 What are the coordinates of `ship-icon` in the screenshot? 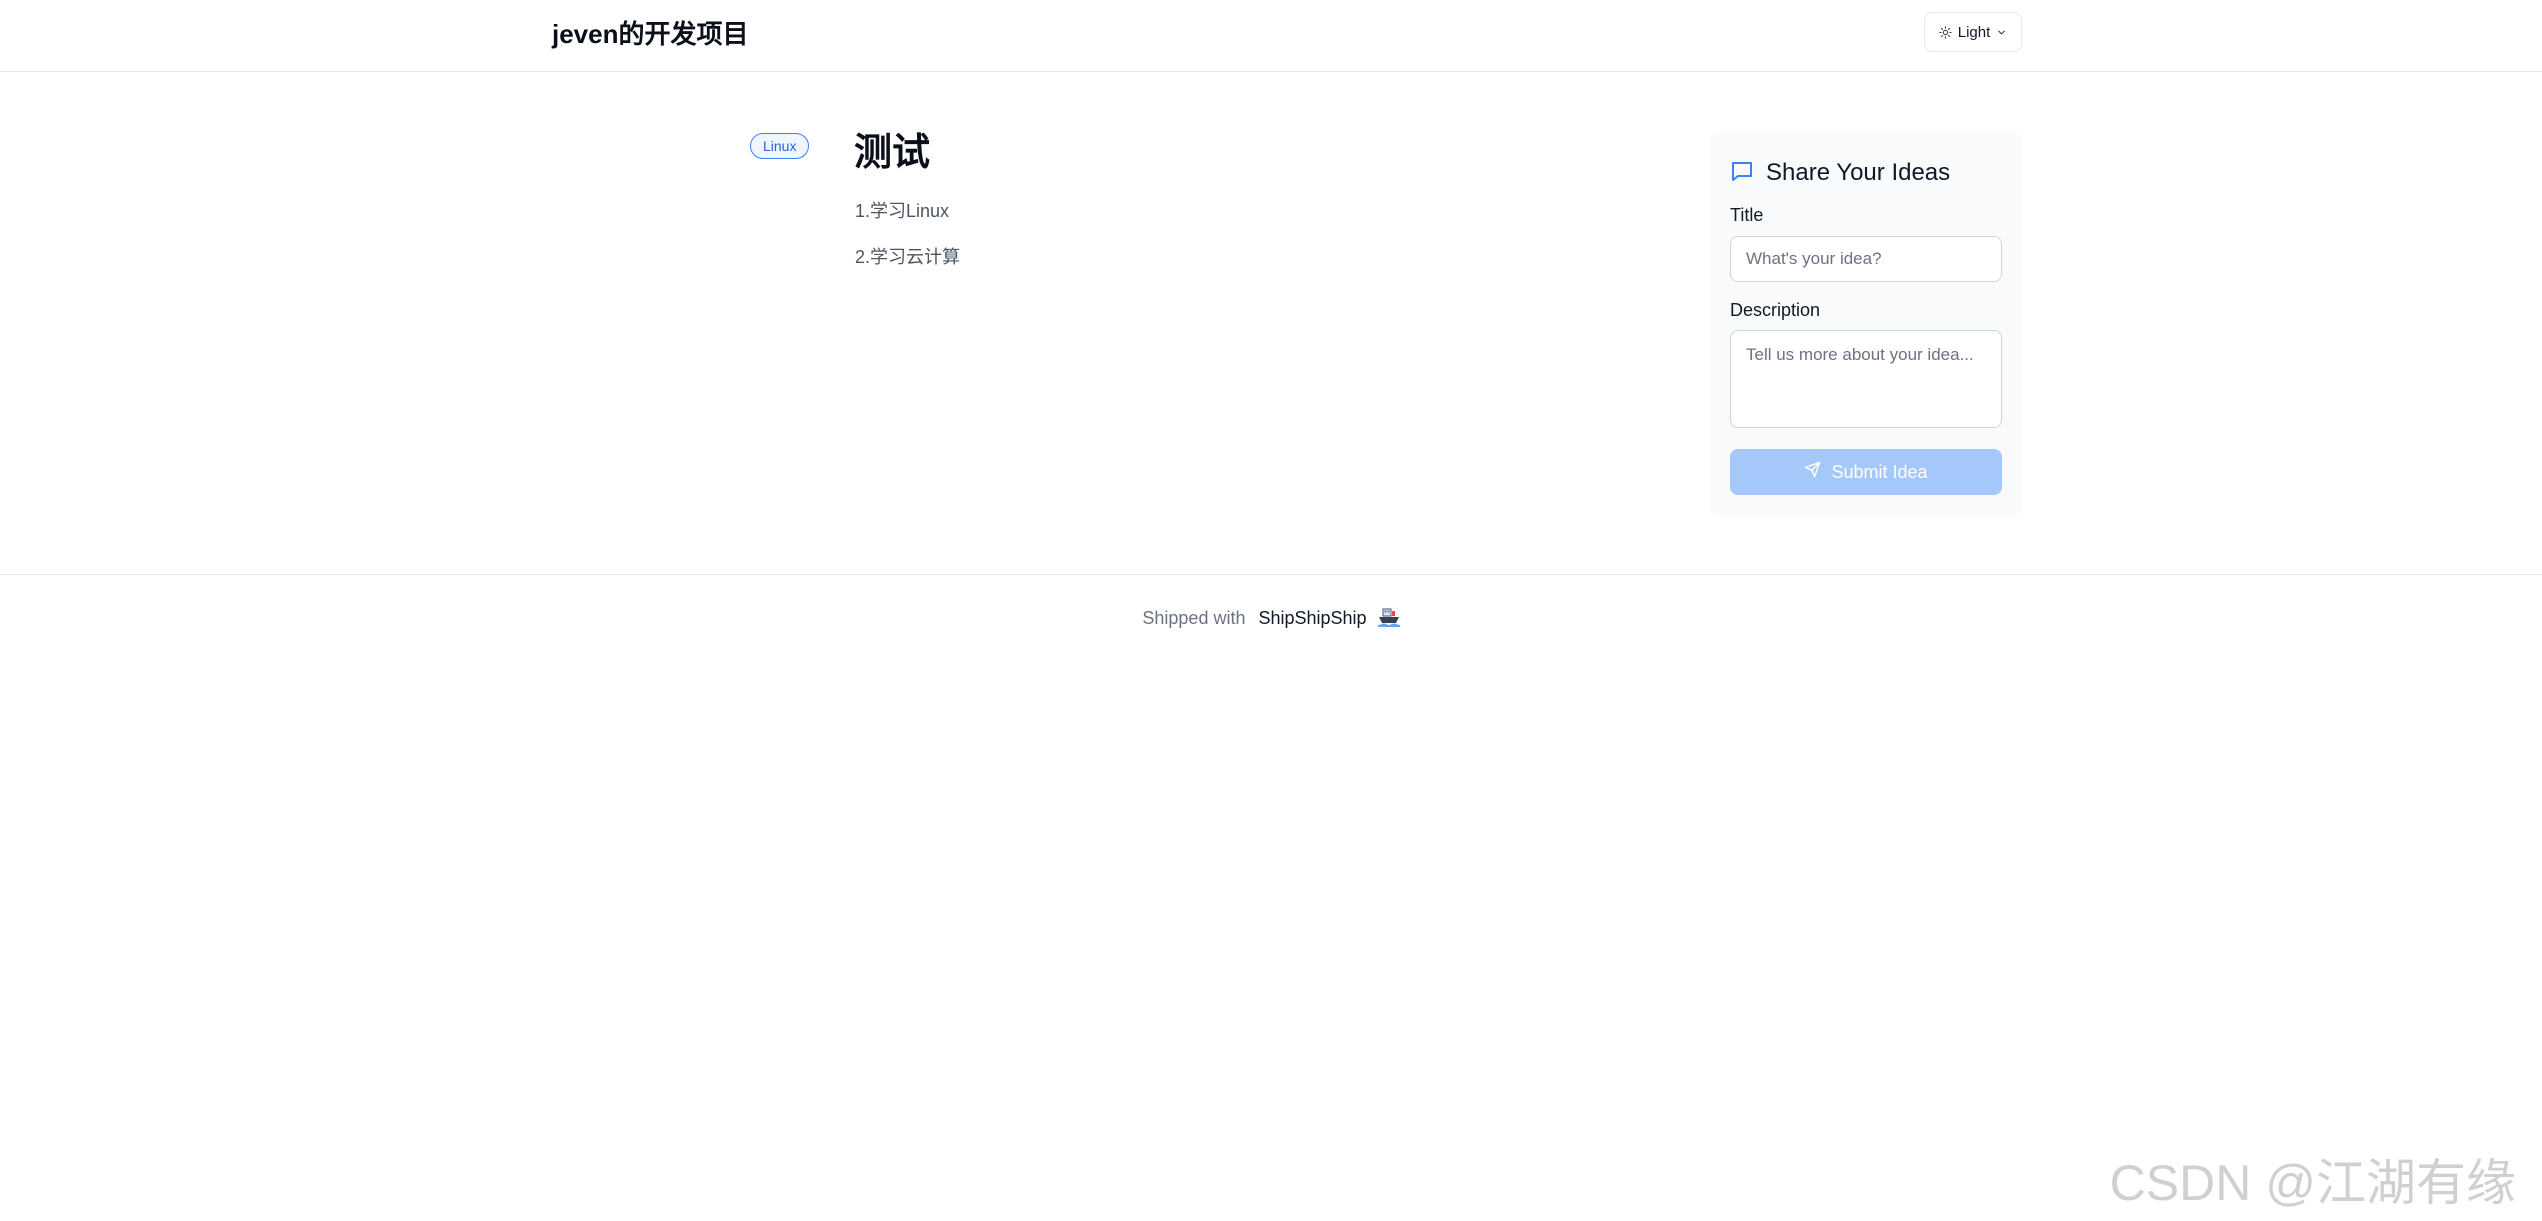 It's located at (1388, 620).